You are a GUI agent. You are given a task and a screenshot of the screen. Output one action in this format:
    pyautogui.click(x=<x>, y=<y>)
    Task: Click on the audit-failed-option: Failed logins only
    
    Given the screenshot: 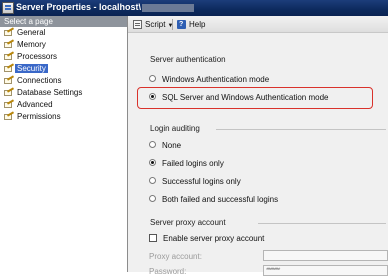 What is the action you would take?
    pyautogui.click(x=186, y=164)
    